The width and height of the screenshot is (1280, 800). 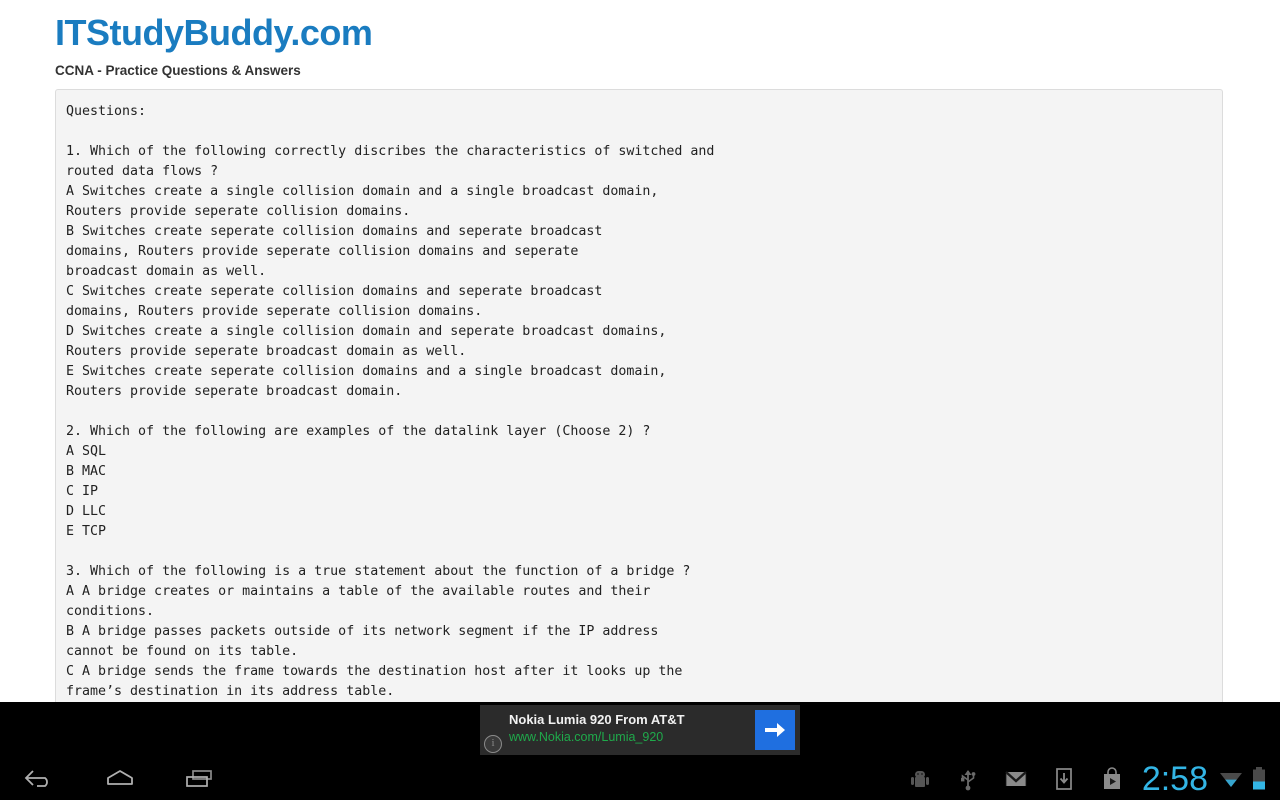 I want to click on download-icon, so click(x=1064, y=779).